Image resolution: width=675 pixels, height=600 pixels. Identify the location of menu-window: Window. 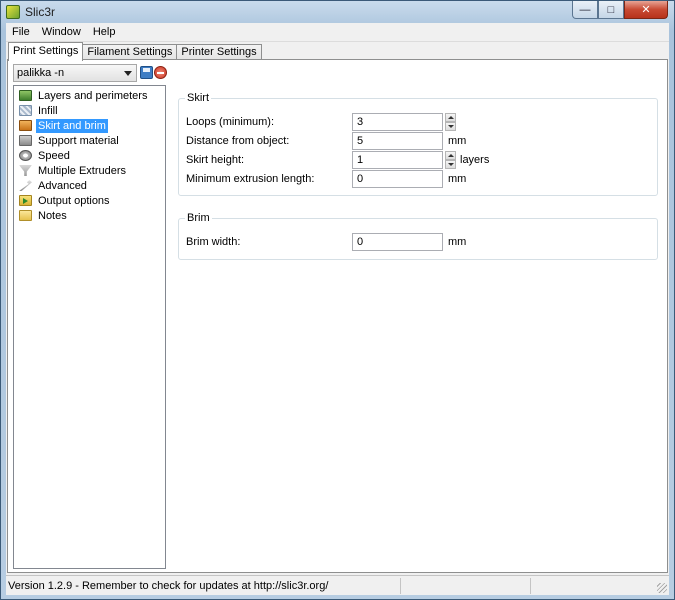
(61, 32).